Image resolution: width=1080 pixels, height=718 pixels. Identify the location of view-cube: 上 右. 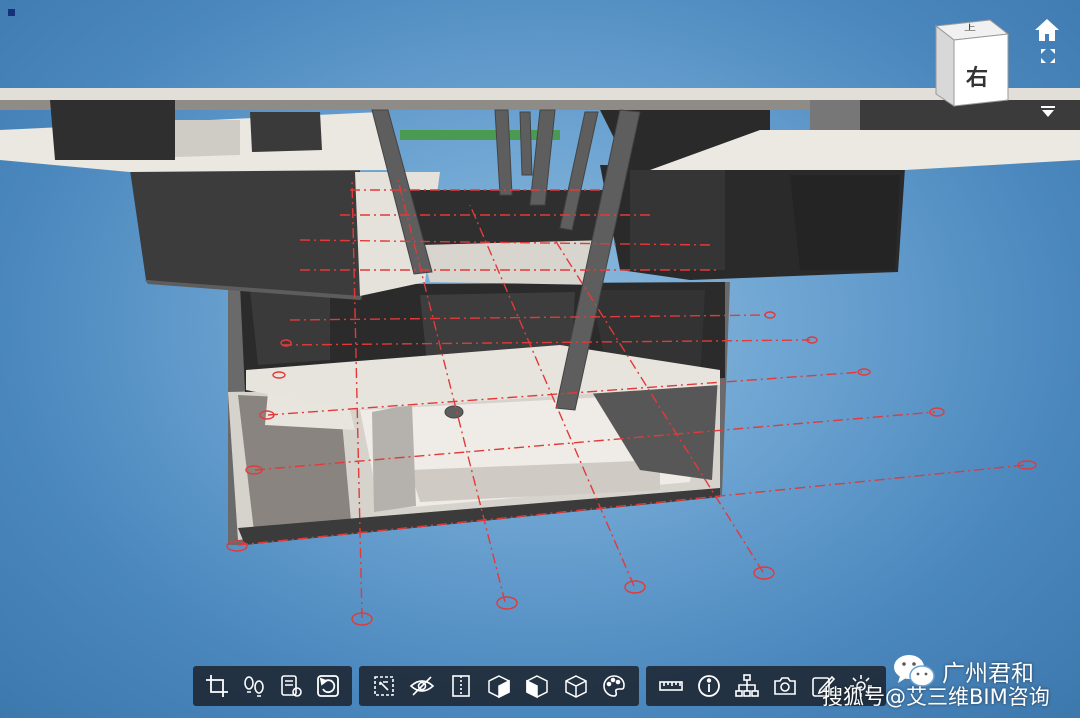
(971, 62).